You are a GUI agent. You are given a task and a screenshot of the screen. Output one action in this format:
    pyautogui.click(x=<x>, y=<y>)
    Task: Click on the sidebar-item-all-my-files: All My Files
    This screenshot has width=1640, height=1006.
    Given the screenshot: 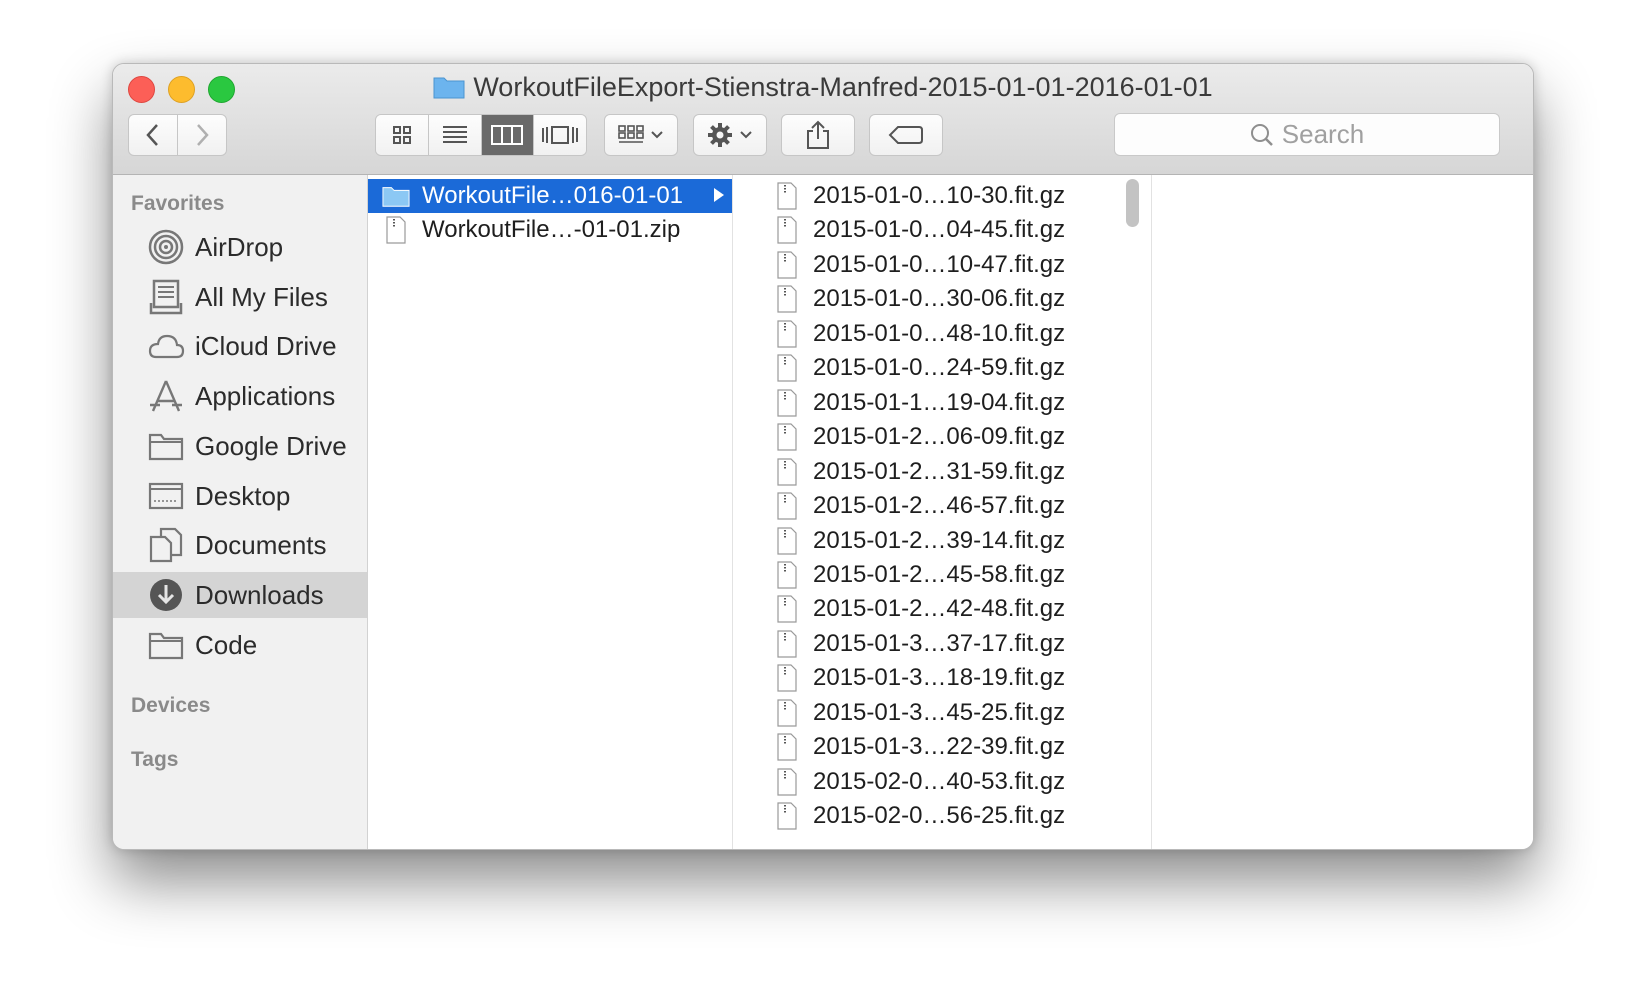 What is the action you would take?
    pyautogui.click(x=240, y=297)
    